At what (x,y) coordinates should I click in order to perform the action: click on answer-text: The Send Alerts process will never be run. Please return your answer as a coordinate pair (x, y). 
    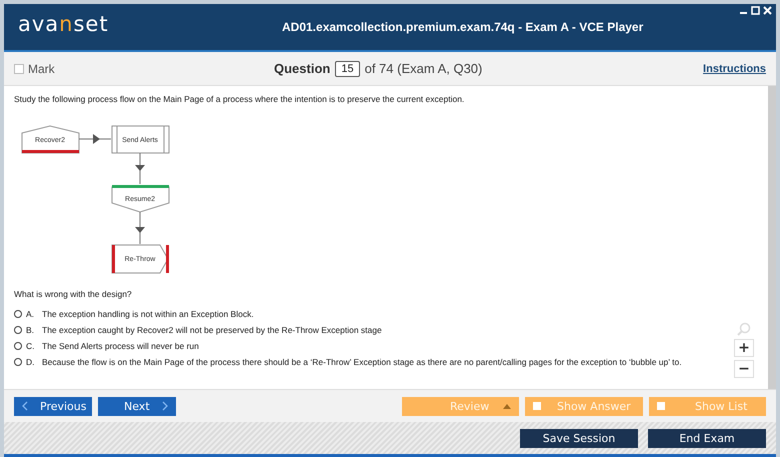
    Looking at the image, I should click on (120, 346).